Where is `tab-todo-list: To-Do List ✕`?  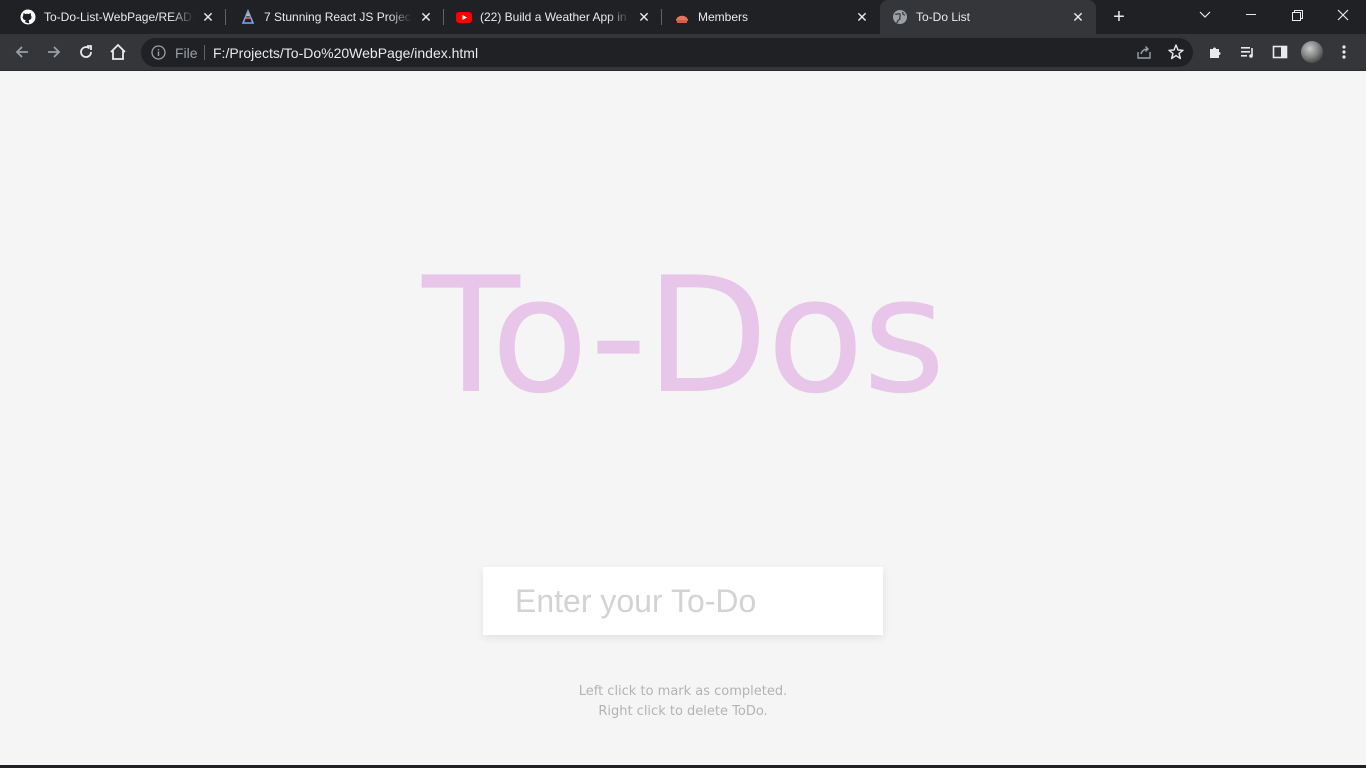
tab-todo-list: To-Do List ✕ is located at coordinates (988, 17).